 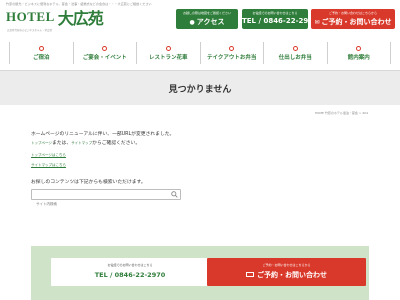 I want to click on header-reserve-label: ご予約・お問い合わせ, so click(x=356, y=22).